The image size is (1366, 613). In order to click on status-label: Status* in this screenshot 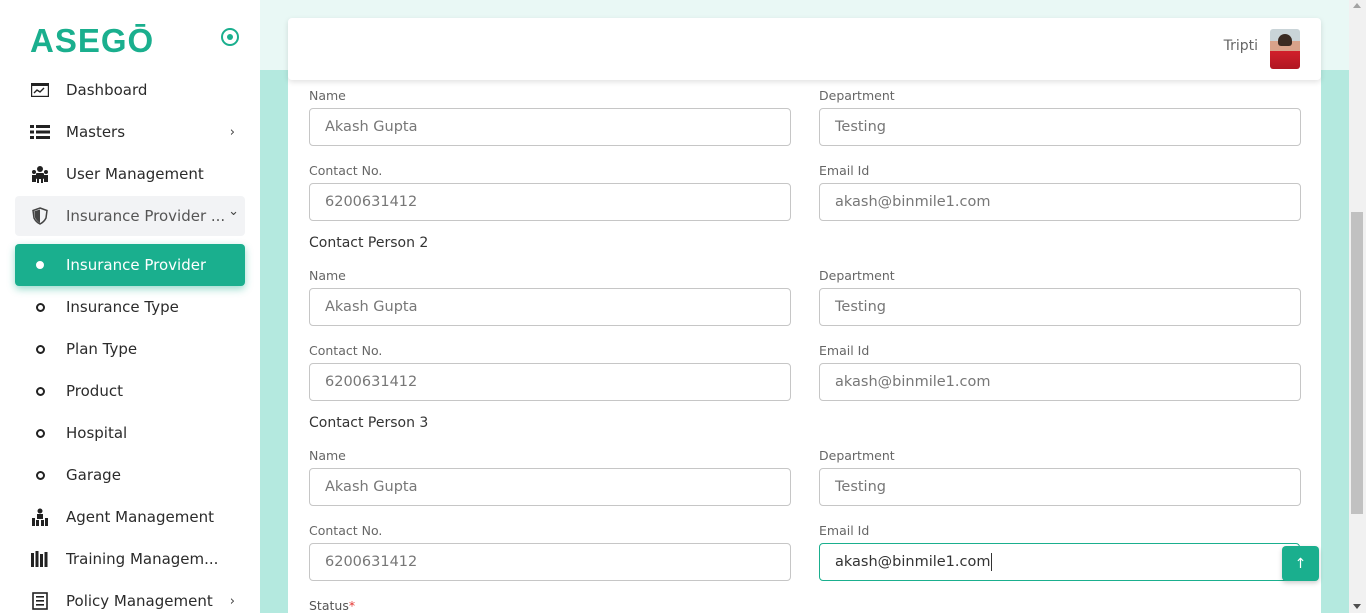, I will do `click(332, 605)`.